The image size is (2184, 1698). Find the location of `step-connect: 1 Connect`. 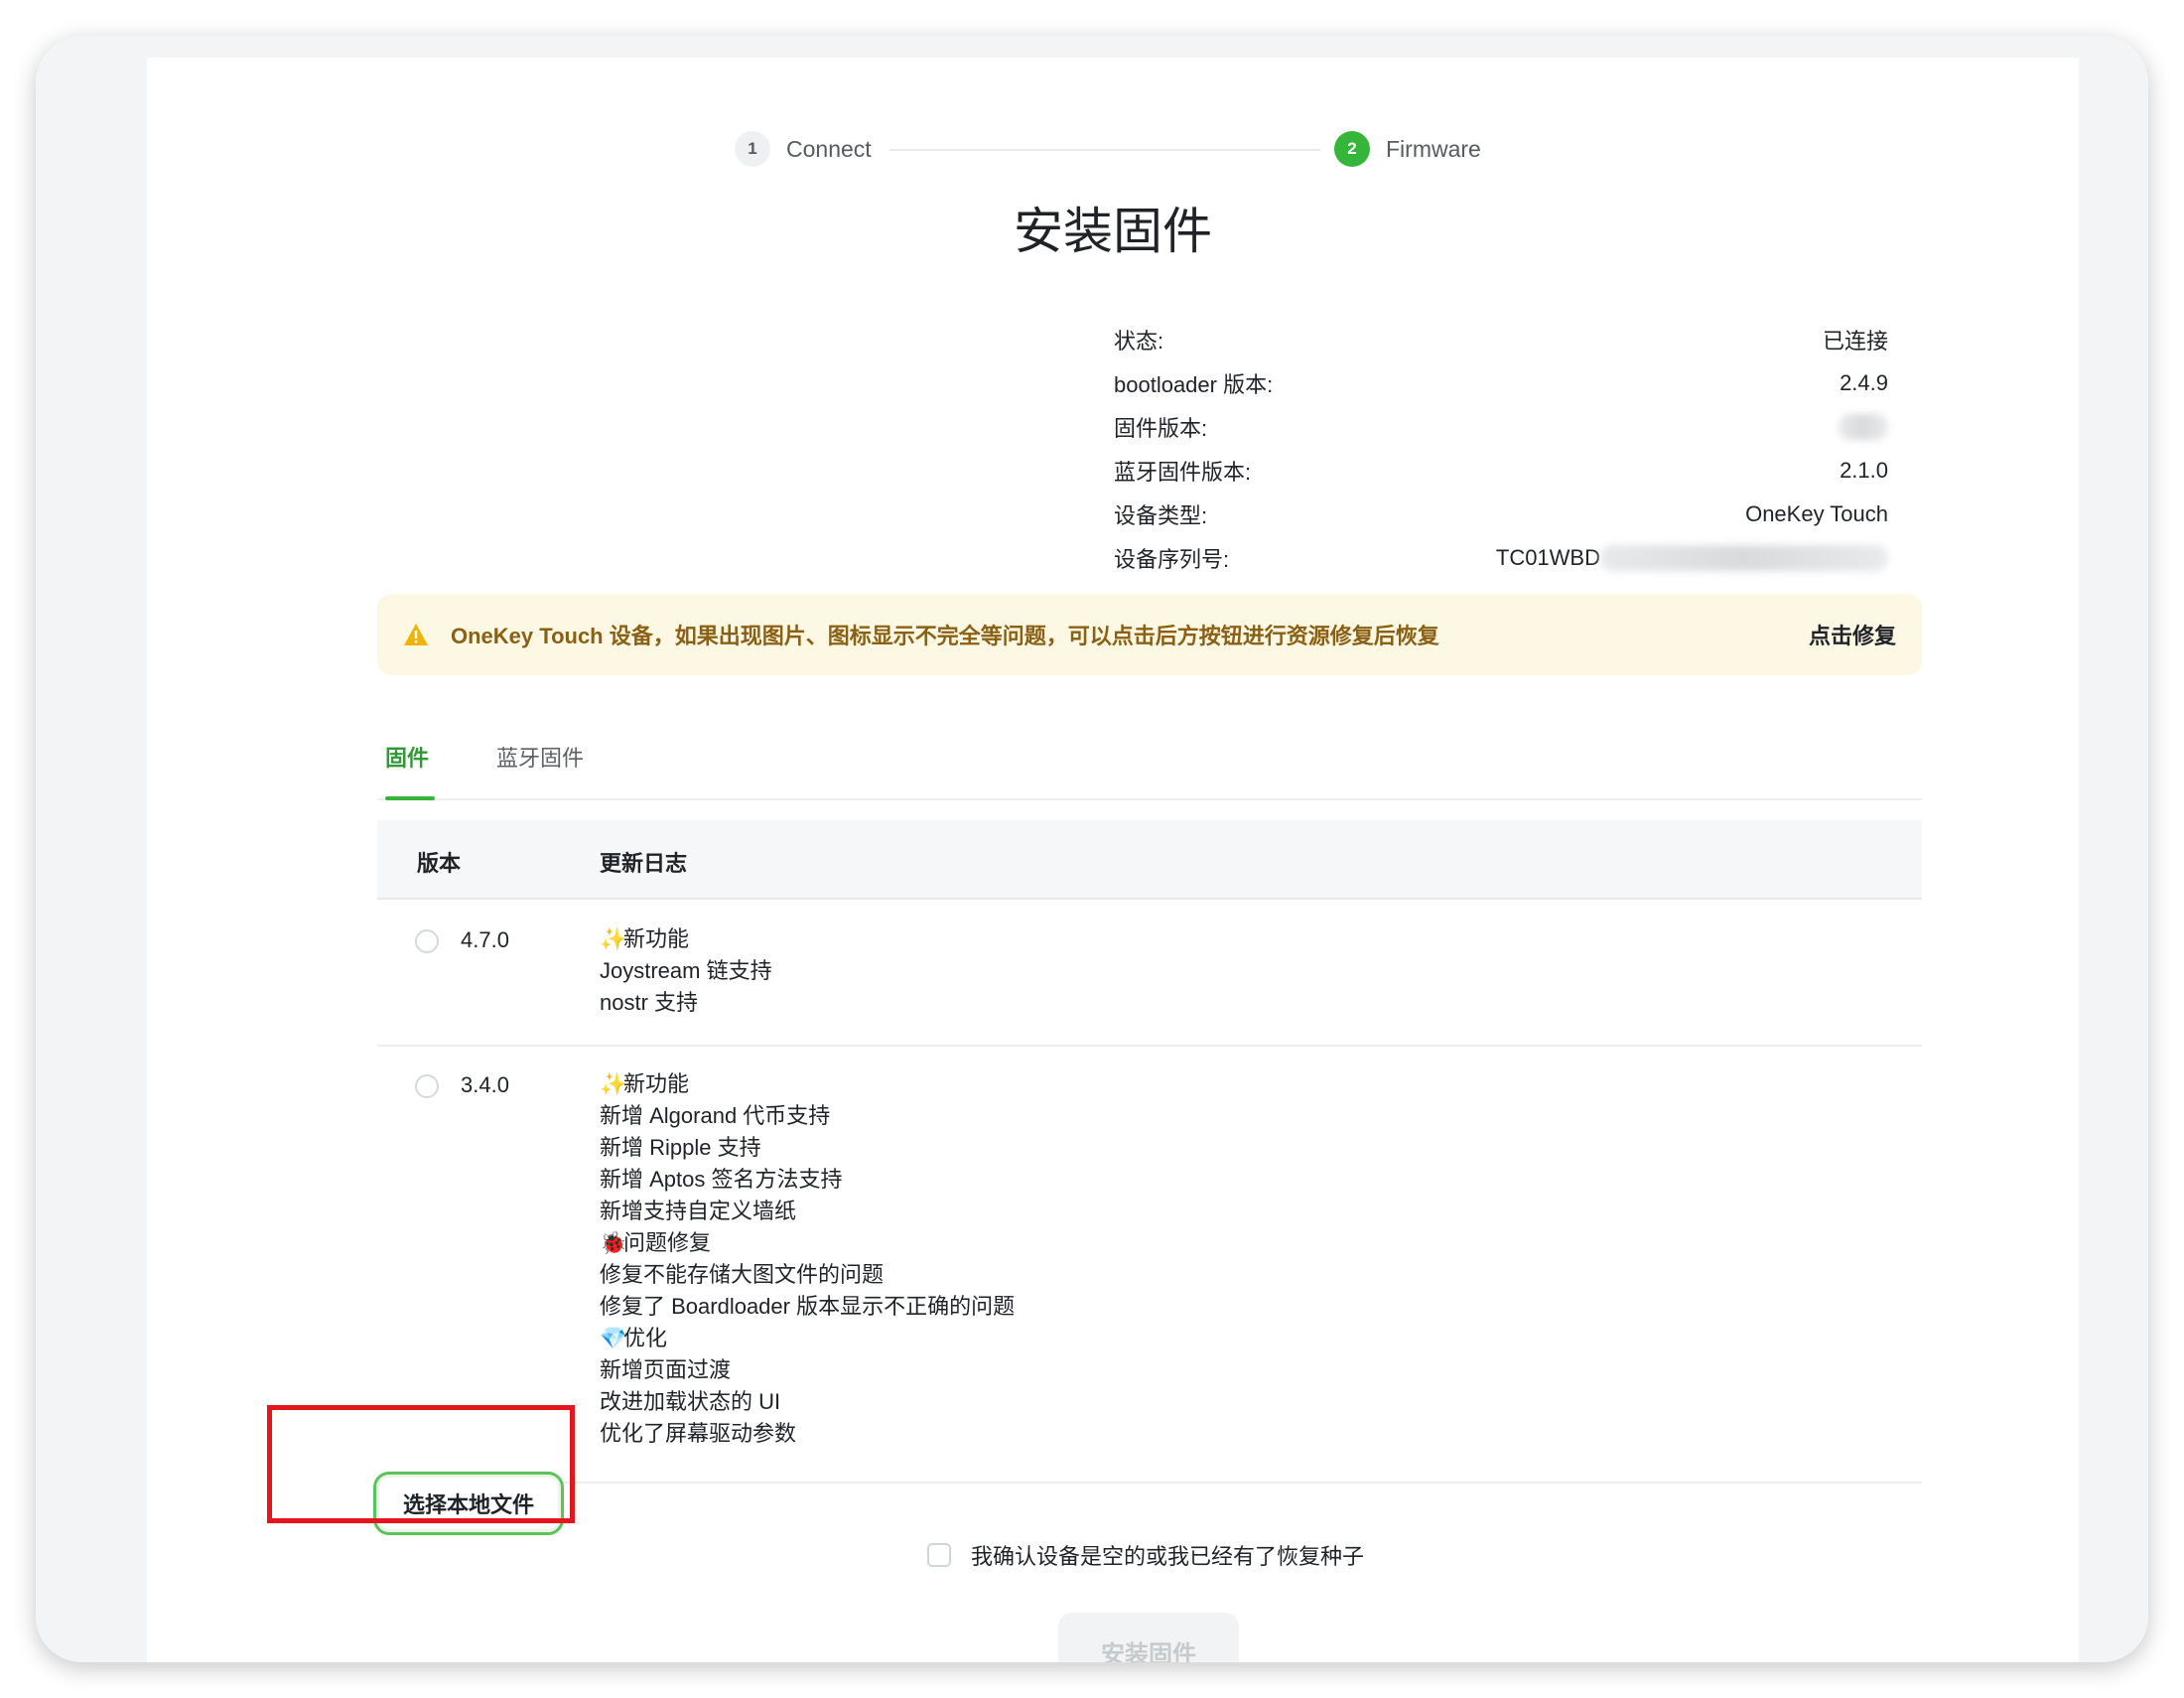

step-connect: 1 Connect is located at coordinates (803, 149).